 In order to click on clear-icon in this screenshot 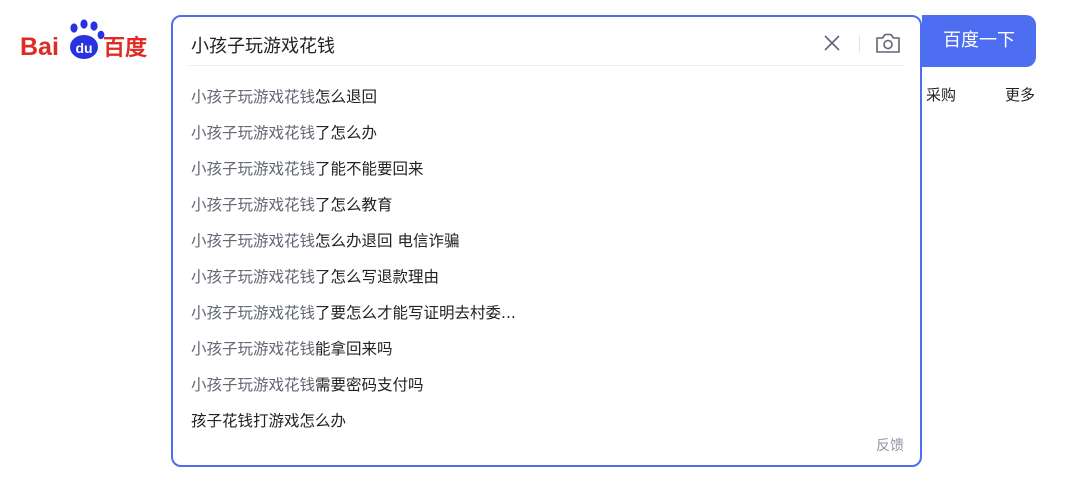, I will do `click(832, 43)`.